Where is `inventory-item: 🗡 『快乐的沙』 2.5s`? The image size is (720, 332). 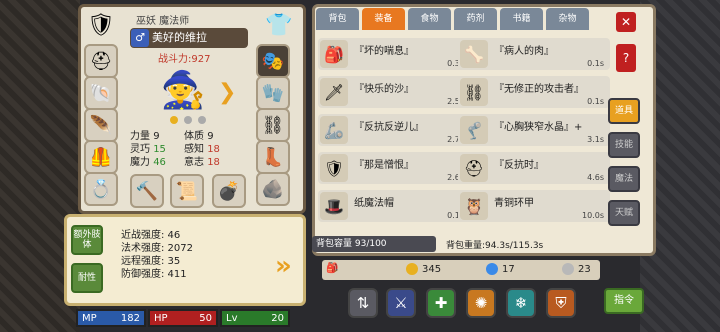 inventory-item: 🗡 『快乐的沙』 2.5s is located at coordinates (394, 92).